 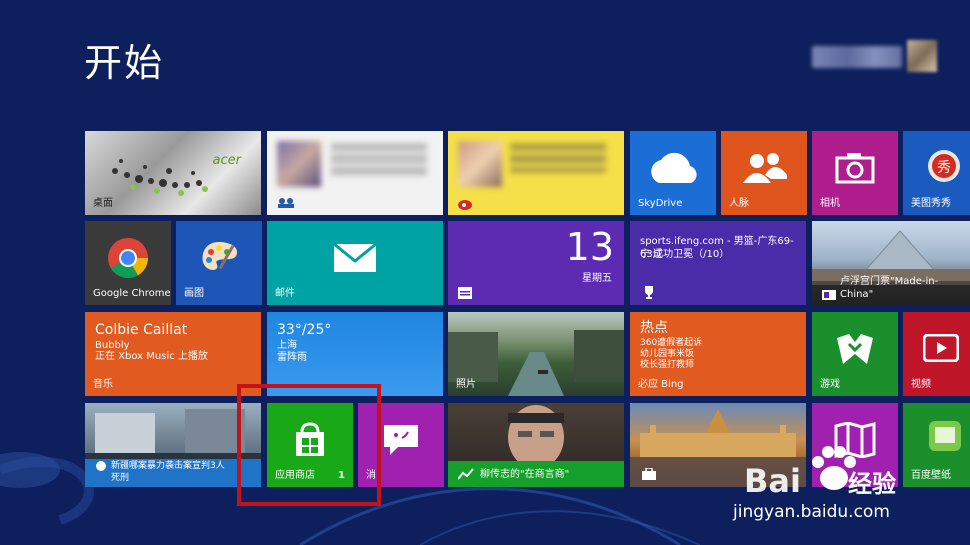 I want to click on meitu-icon: 秀, so click(x=944, y=166).